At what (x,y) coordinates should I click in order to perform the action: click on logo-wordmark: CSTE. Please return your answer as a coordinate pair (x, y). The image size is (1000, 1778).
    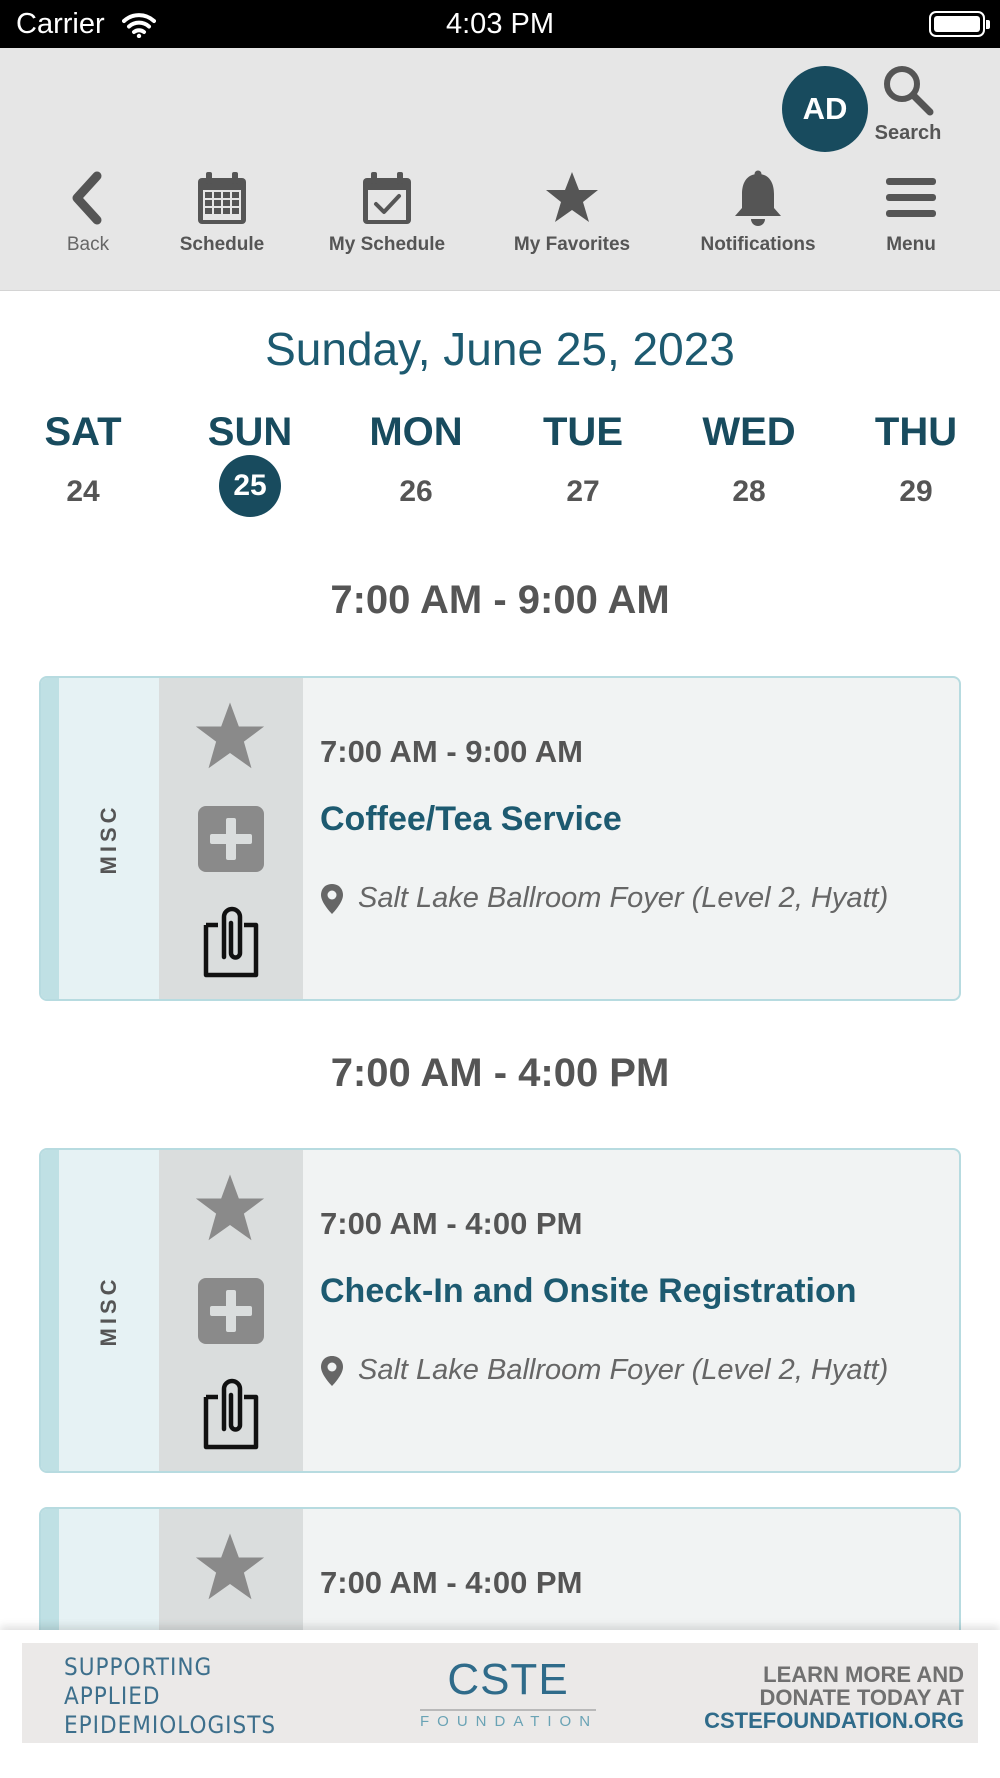
    Looking at the image, I should click on (508, 1679).